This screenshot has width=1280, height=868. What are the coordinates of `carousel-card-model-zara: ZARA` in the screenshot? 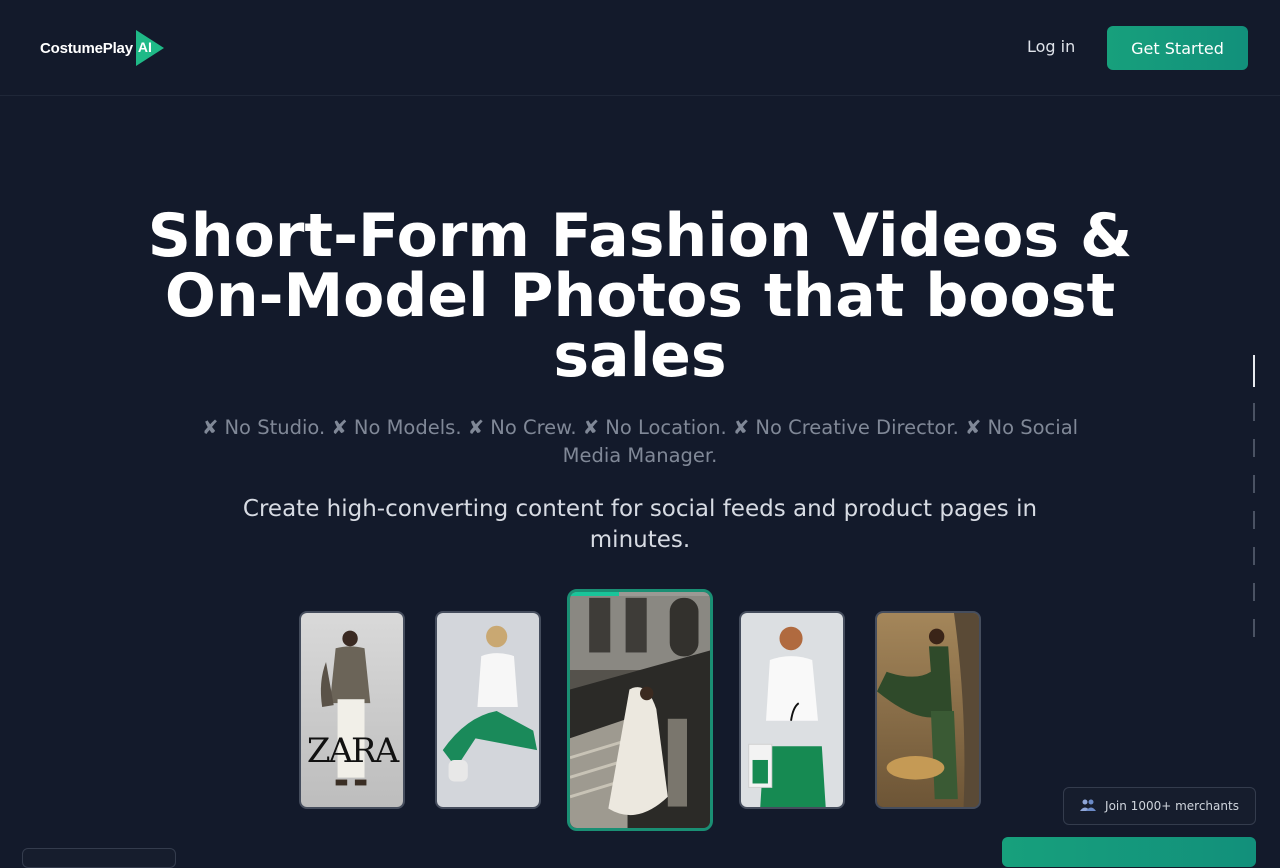 It's located at (352, 710).